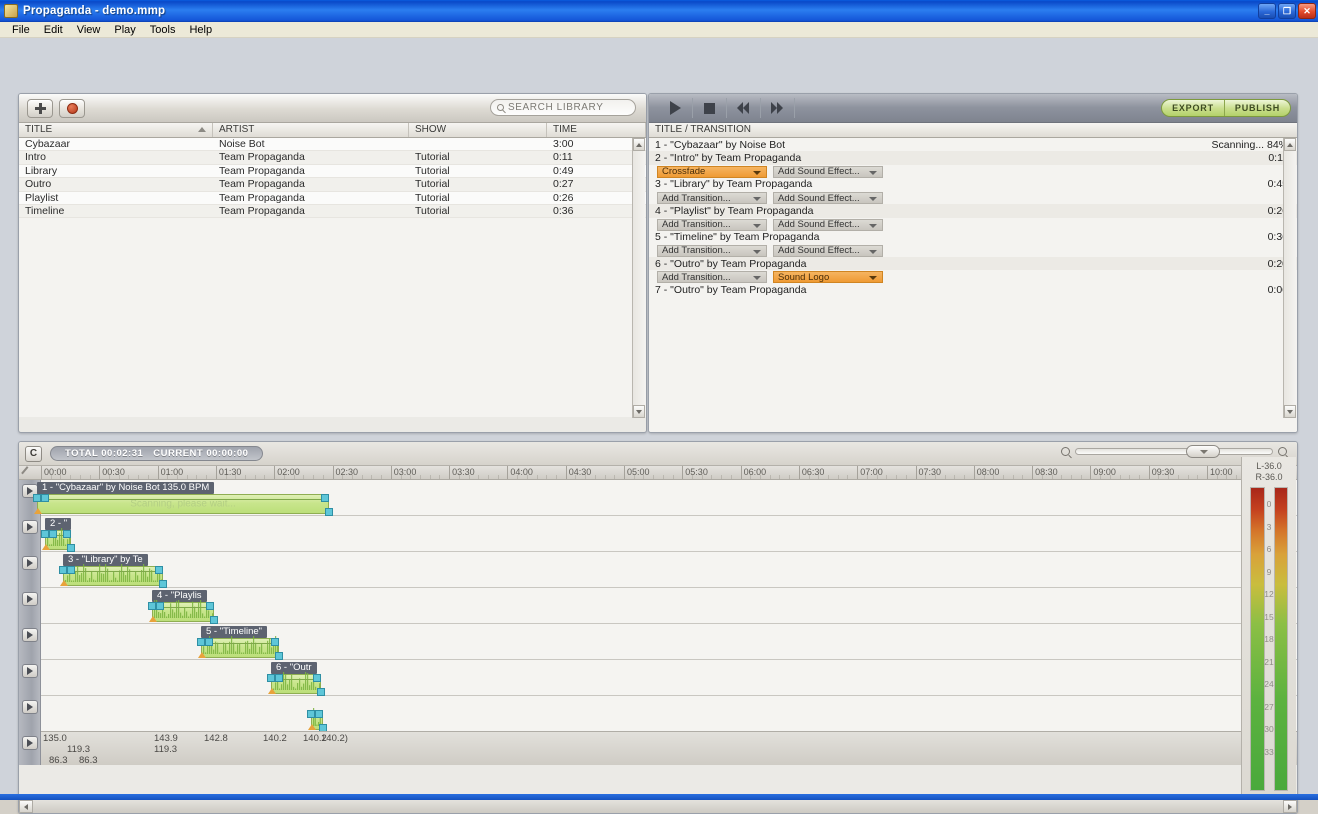  What do you see at coordinates (113, 575) in the screenshot?
I see `audio-clip` at bounding box center [113, 575].